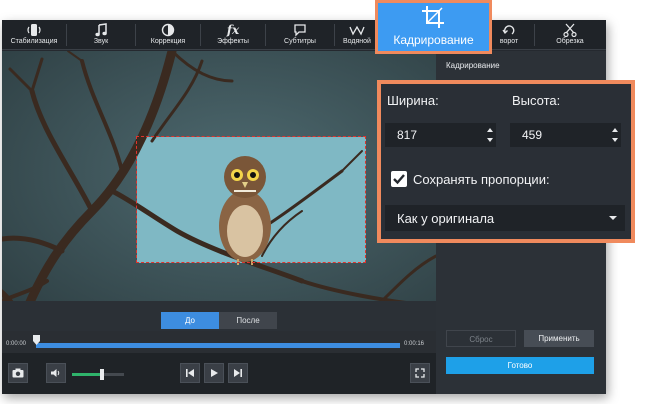  I want to click on time-end: 0:00:16, so click(414, 344).